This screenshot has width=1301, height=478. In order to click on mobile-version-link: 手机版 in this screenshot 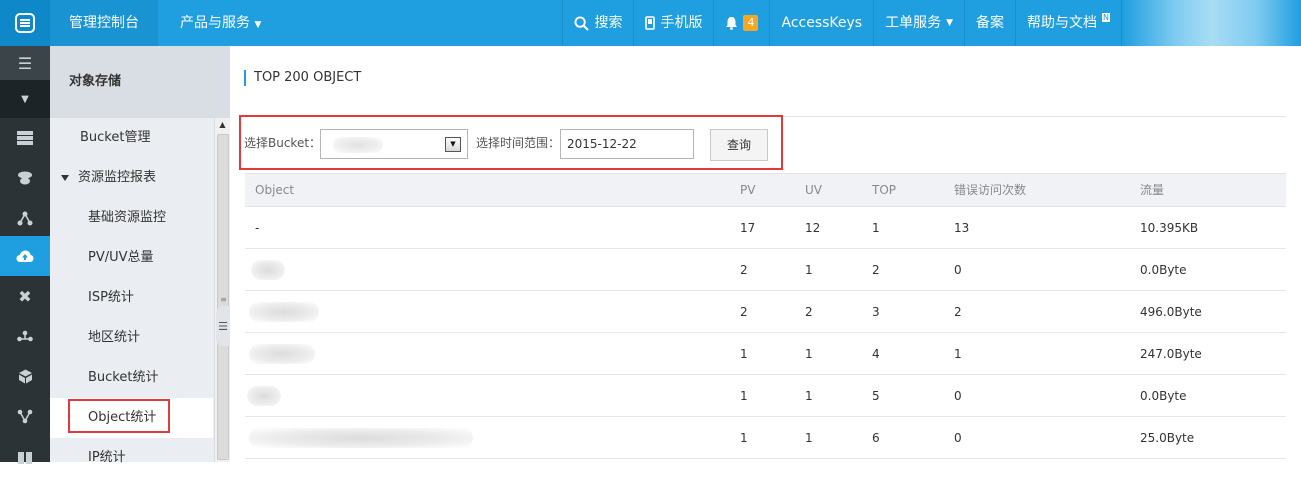, I will do `click(673, 23)`.